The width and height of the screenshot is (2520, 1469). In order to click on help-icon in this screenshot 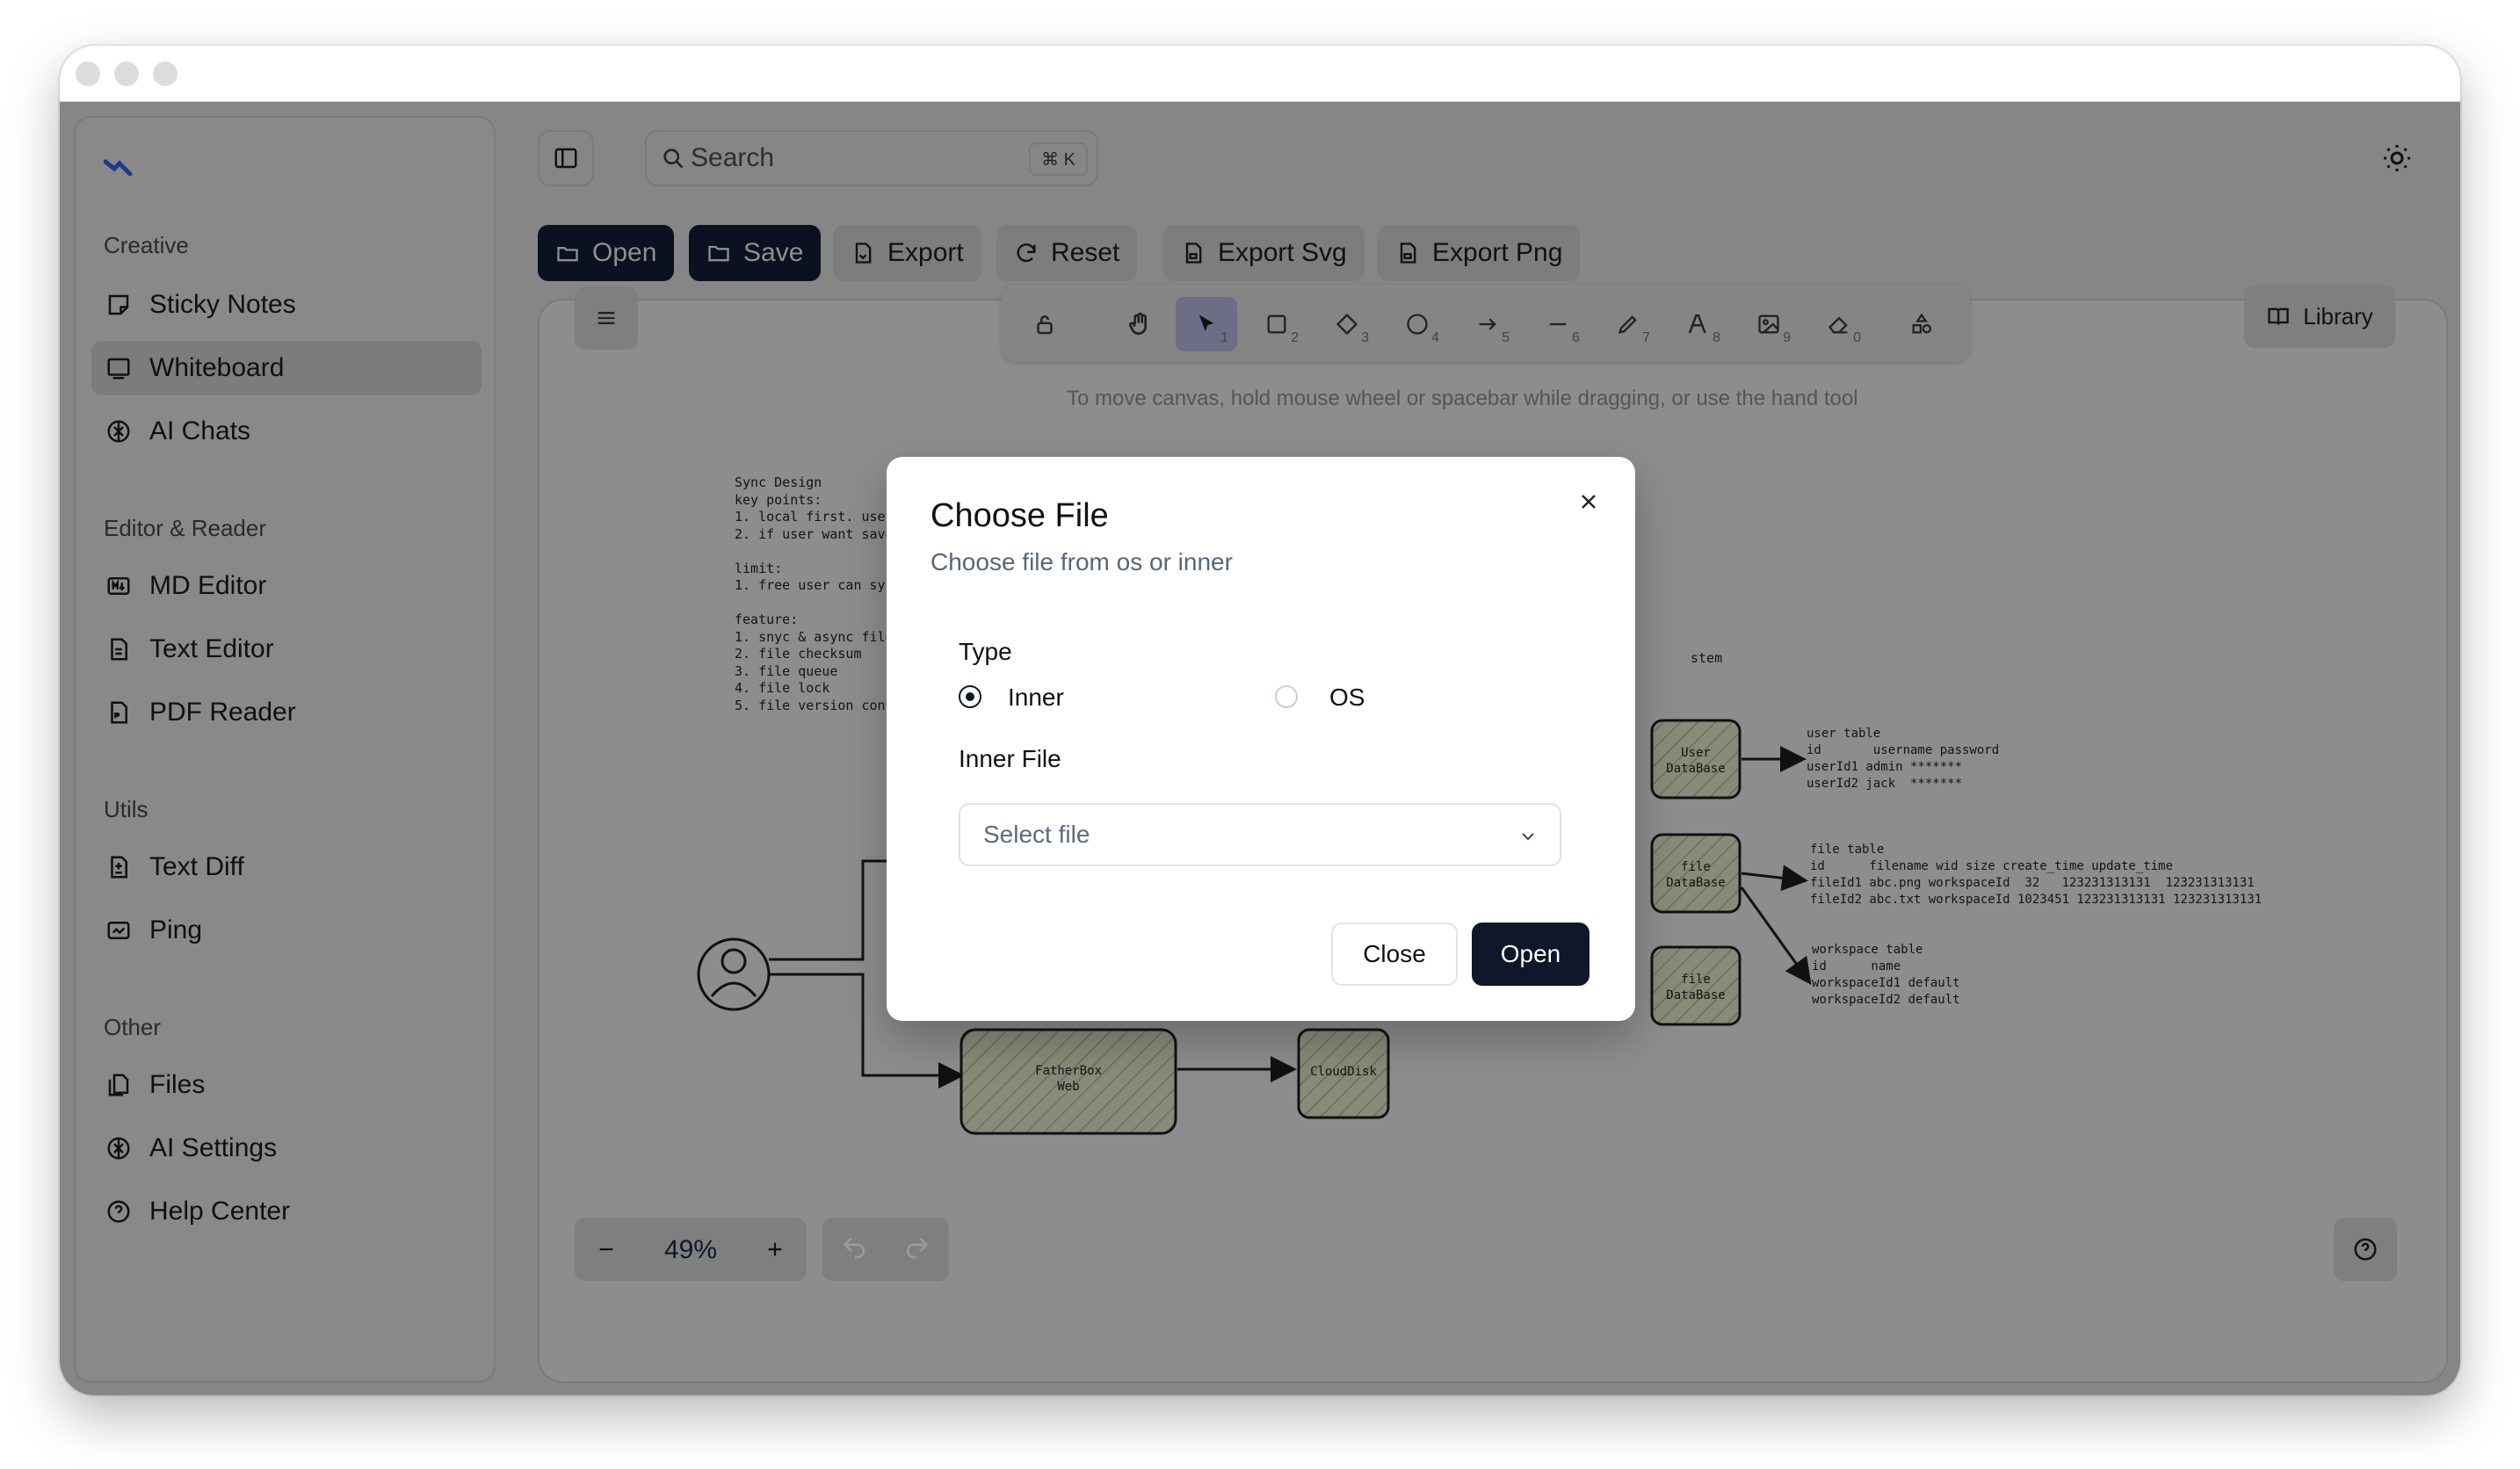, I will do `click(2365, 1249)`.